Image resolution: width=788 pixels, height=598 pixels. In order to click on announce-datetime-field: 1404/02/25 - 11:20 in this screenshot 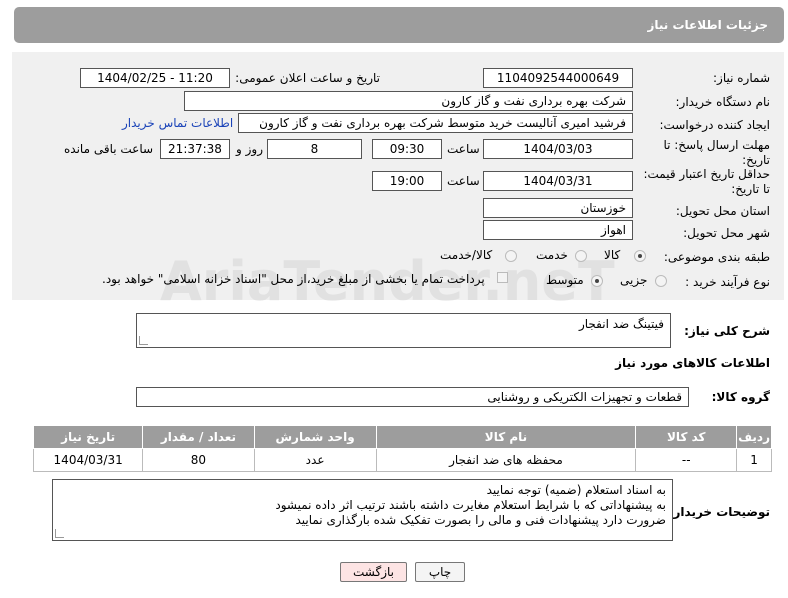, I will do `click(155, 78)`.